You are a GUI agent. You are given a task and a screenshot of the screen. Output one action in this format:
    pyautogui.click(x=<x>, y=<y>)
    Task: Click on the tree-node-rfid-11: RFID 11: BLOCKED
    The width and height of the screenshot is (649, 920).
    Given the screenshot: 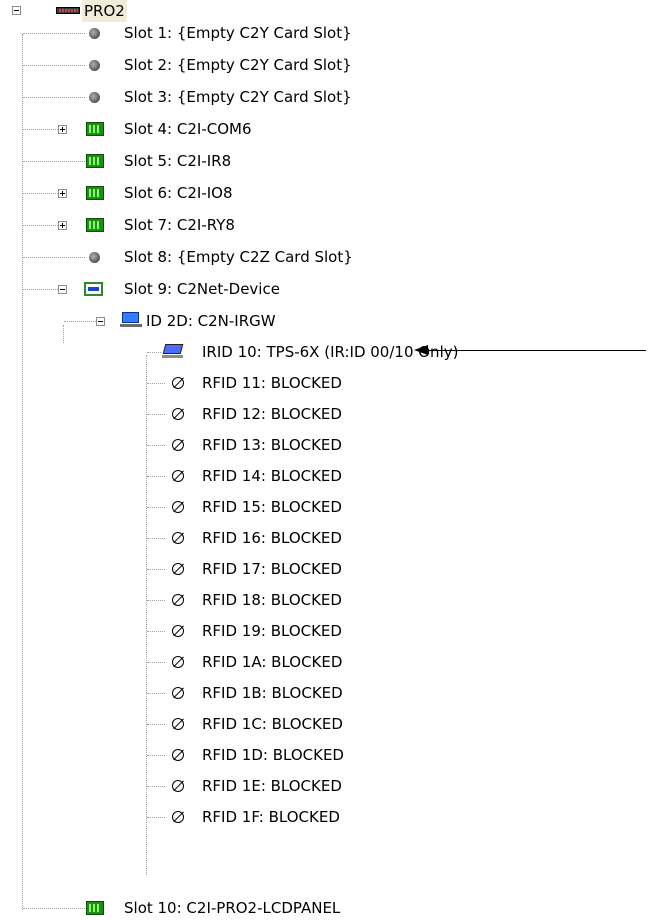 What is the action you would take?
    pyautogui.click(x=210, y=383)
    